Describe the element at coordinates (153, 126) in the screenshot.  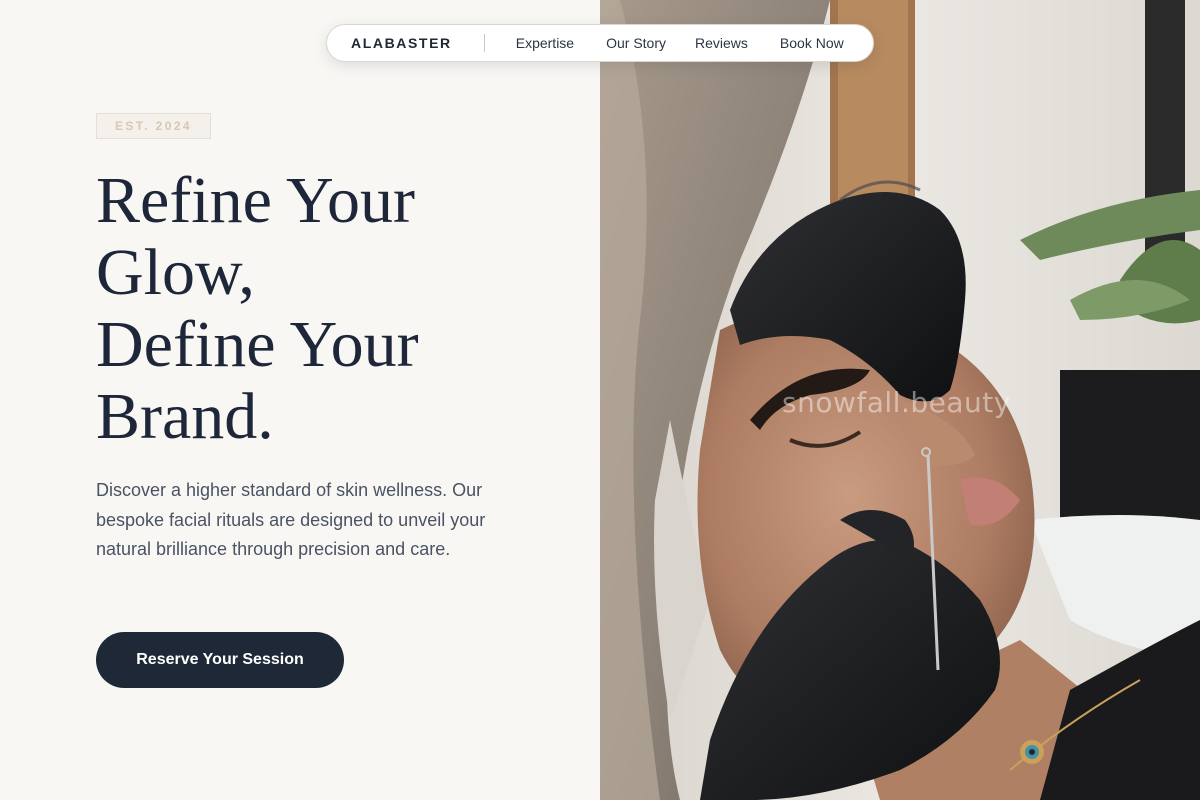
I see `established-badge: EST. 2024` at that location.